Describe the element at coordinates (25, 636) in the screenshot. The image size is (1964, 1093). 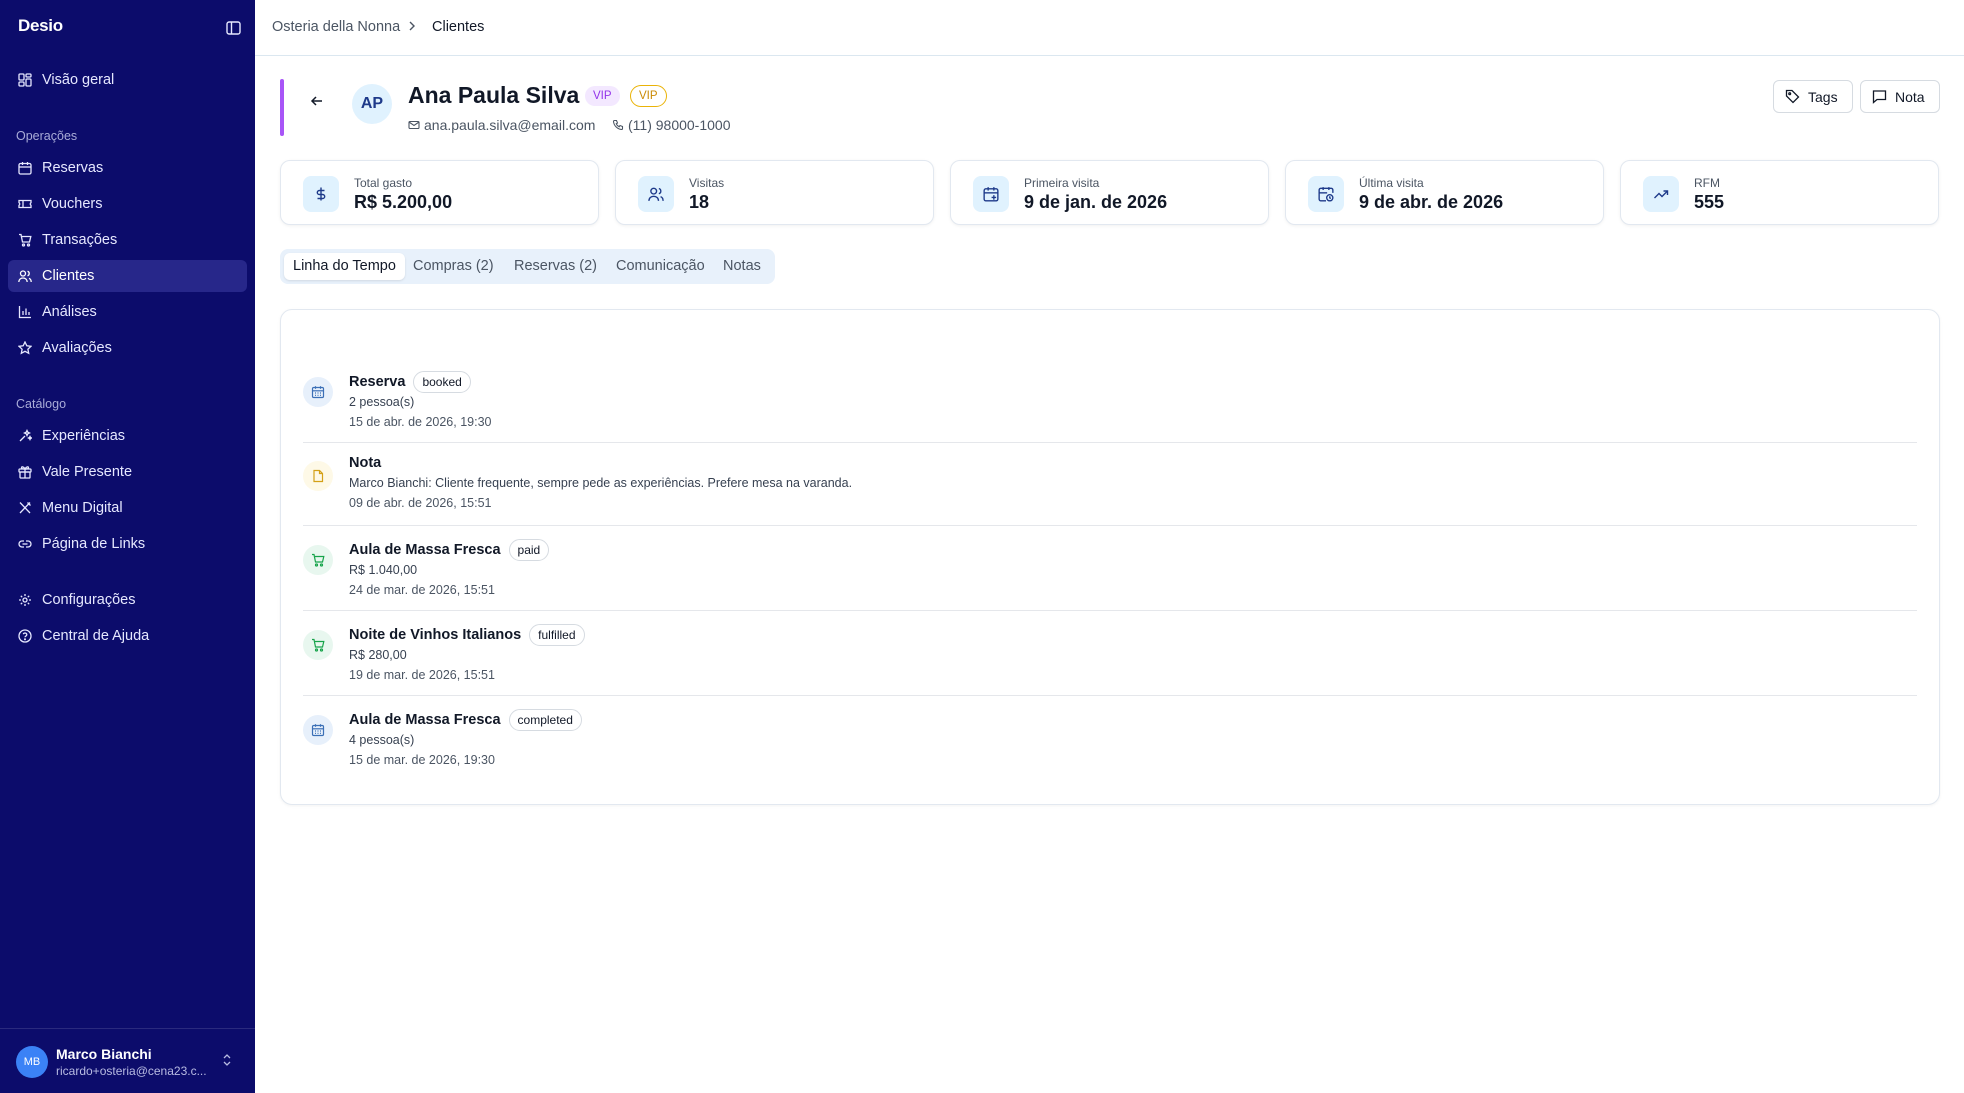
I see `help-circle-icon` at that location.